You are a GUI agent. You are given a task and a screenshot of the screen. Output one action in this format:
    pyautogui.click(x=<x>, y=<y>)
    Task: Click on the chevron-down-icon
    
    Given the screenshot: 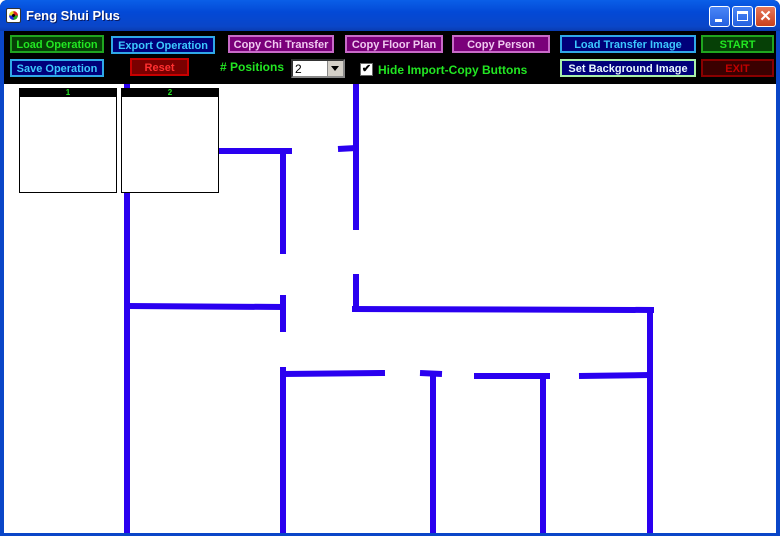 What is the action you would take?
    pyautogui.click(x=335, y=68)
    